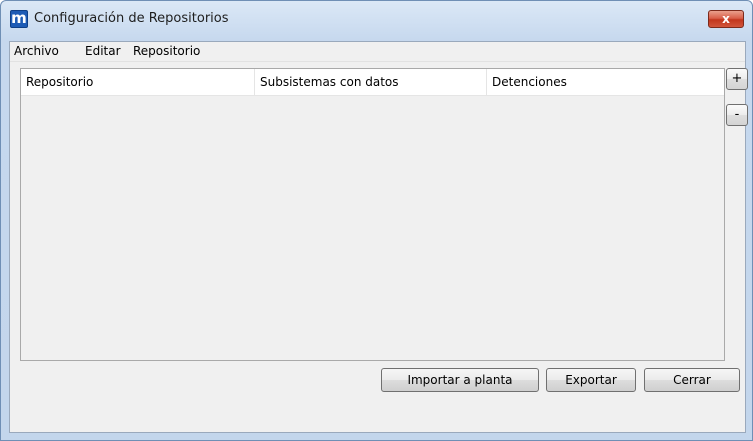 The width and height of the screenshot is (753, 441). Describe the element at coordinates (103, 51) in the screenshot. I see `menu-editar: Editar` at that location.